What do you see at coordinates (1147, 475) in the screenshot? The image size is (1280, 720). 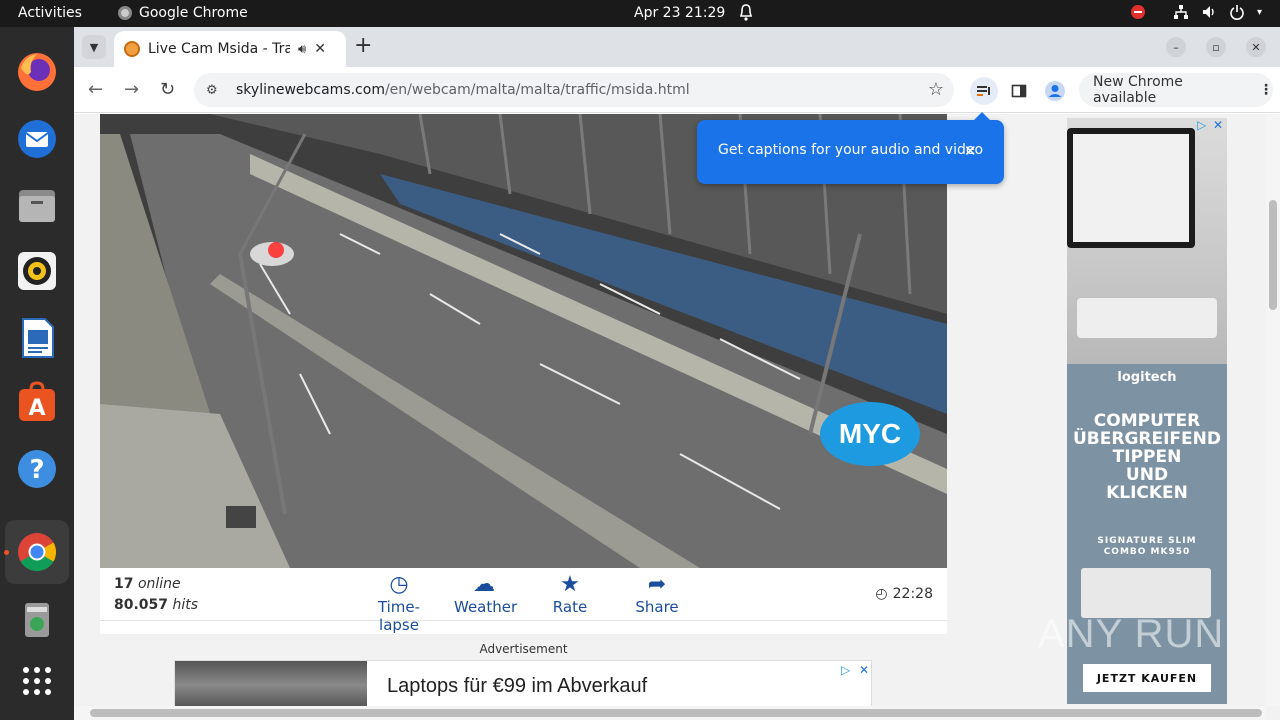 I see `headline-line: UND` at bounding box center [1147, 475].